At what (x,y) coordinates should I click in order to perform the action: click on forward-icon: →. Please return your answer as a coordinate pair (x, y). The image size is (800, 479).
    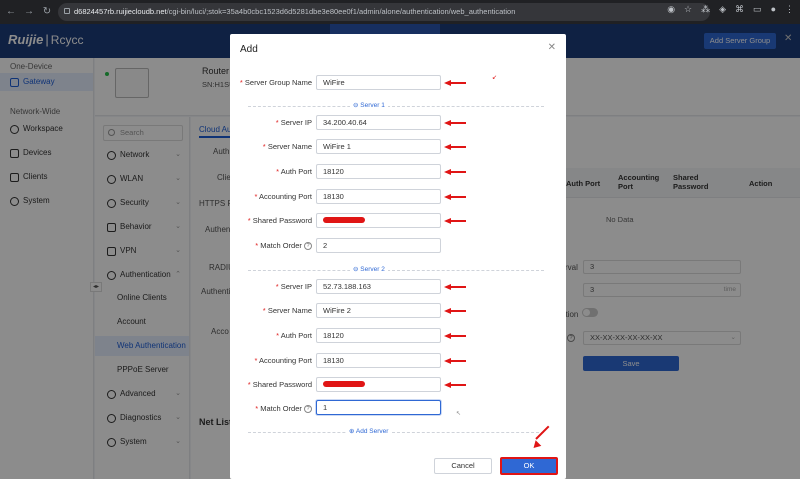
    Looking at the image, I should click on (29, 12).